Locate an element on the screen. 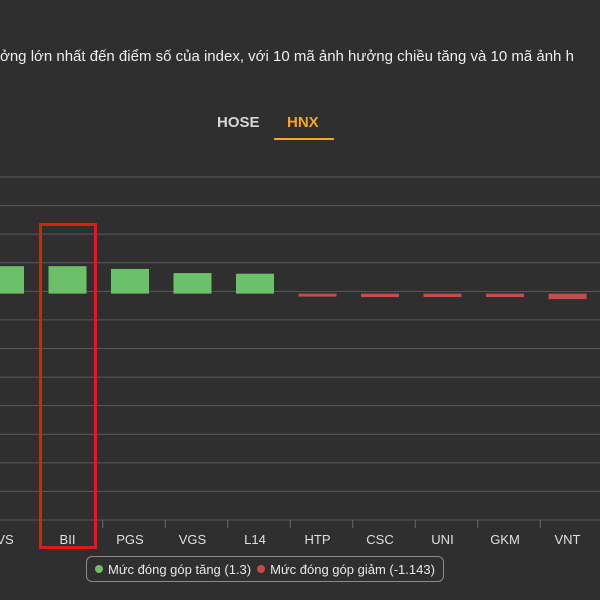 This screenshot has width=600, height=600. bar-vs is located at coordinates (12, 280).